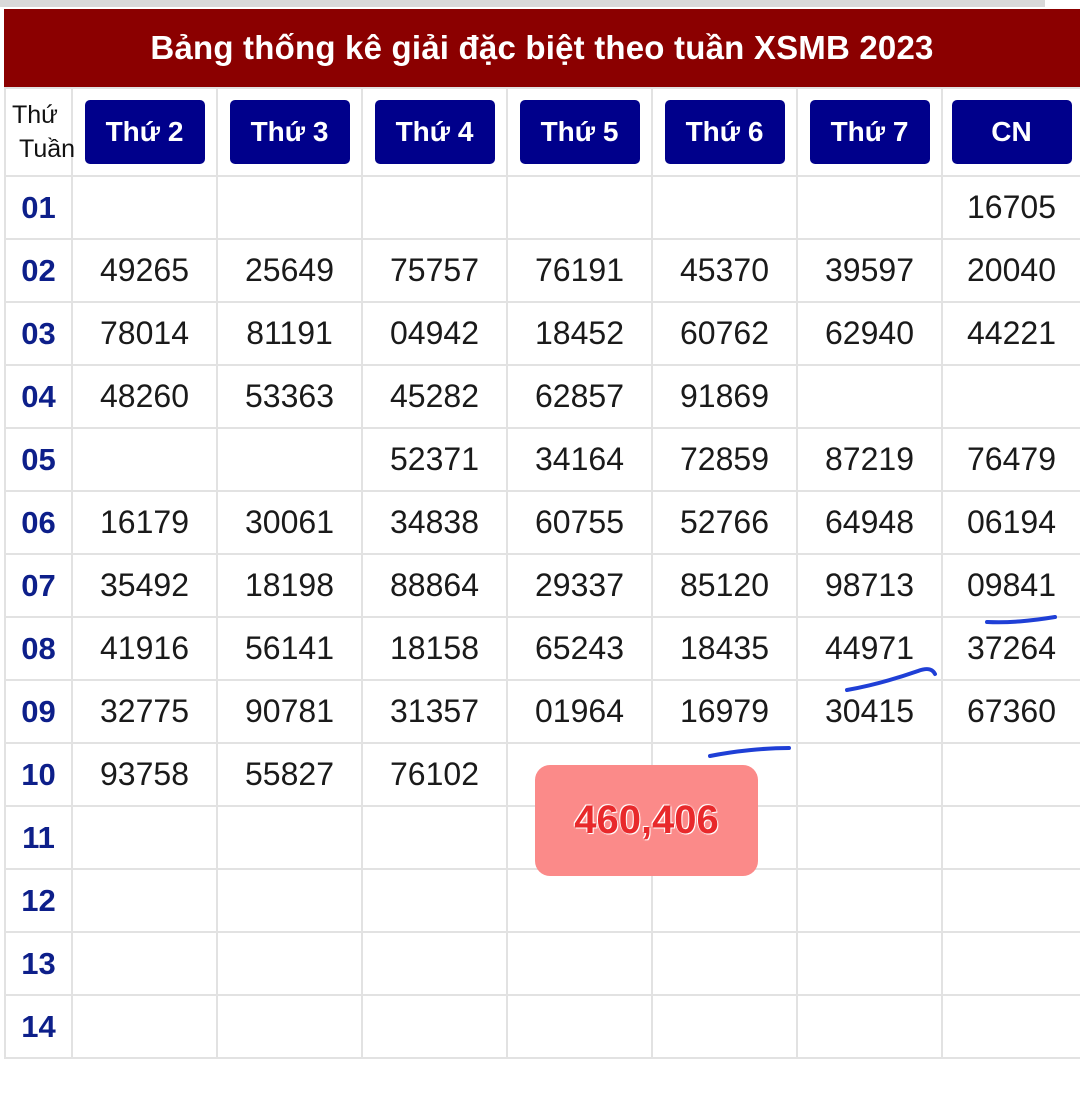 The height and width of the screenshot is (1100, 1080). What do you see at coordinates (289, 270) in the screenshot?
I see `result-cell: 25649` at bounding box center [289, 270].